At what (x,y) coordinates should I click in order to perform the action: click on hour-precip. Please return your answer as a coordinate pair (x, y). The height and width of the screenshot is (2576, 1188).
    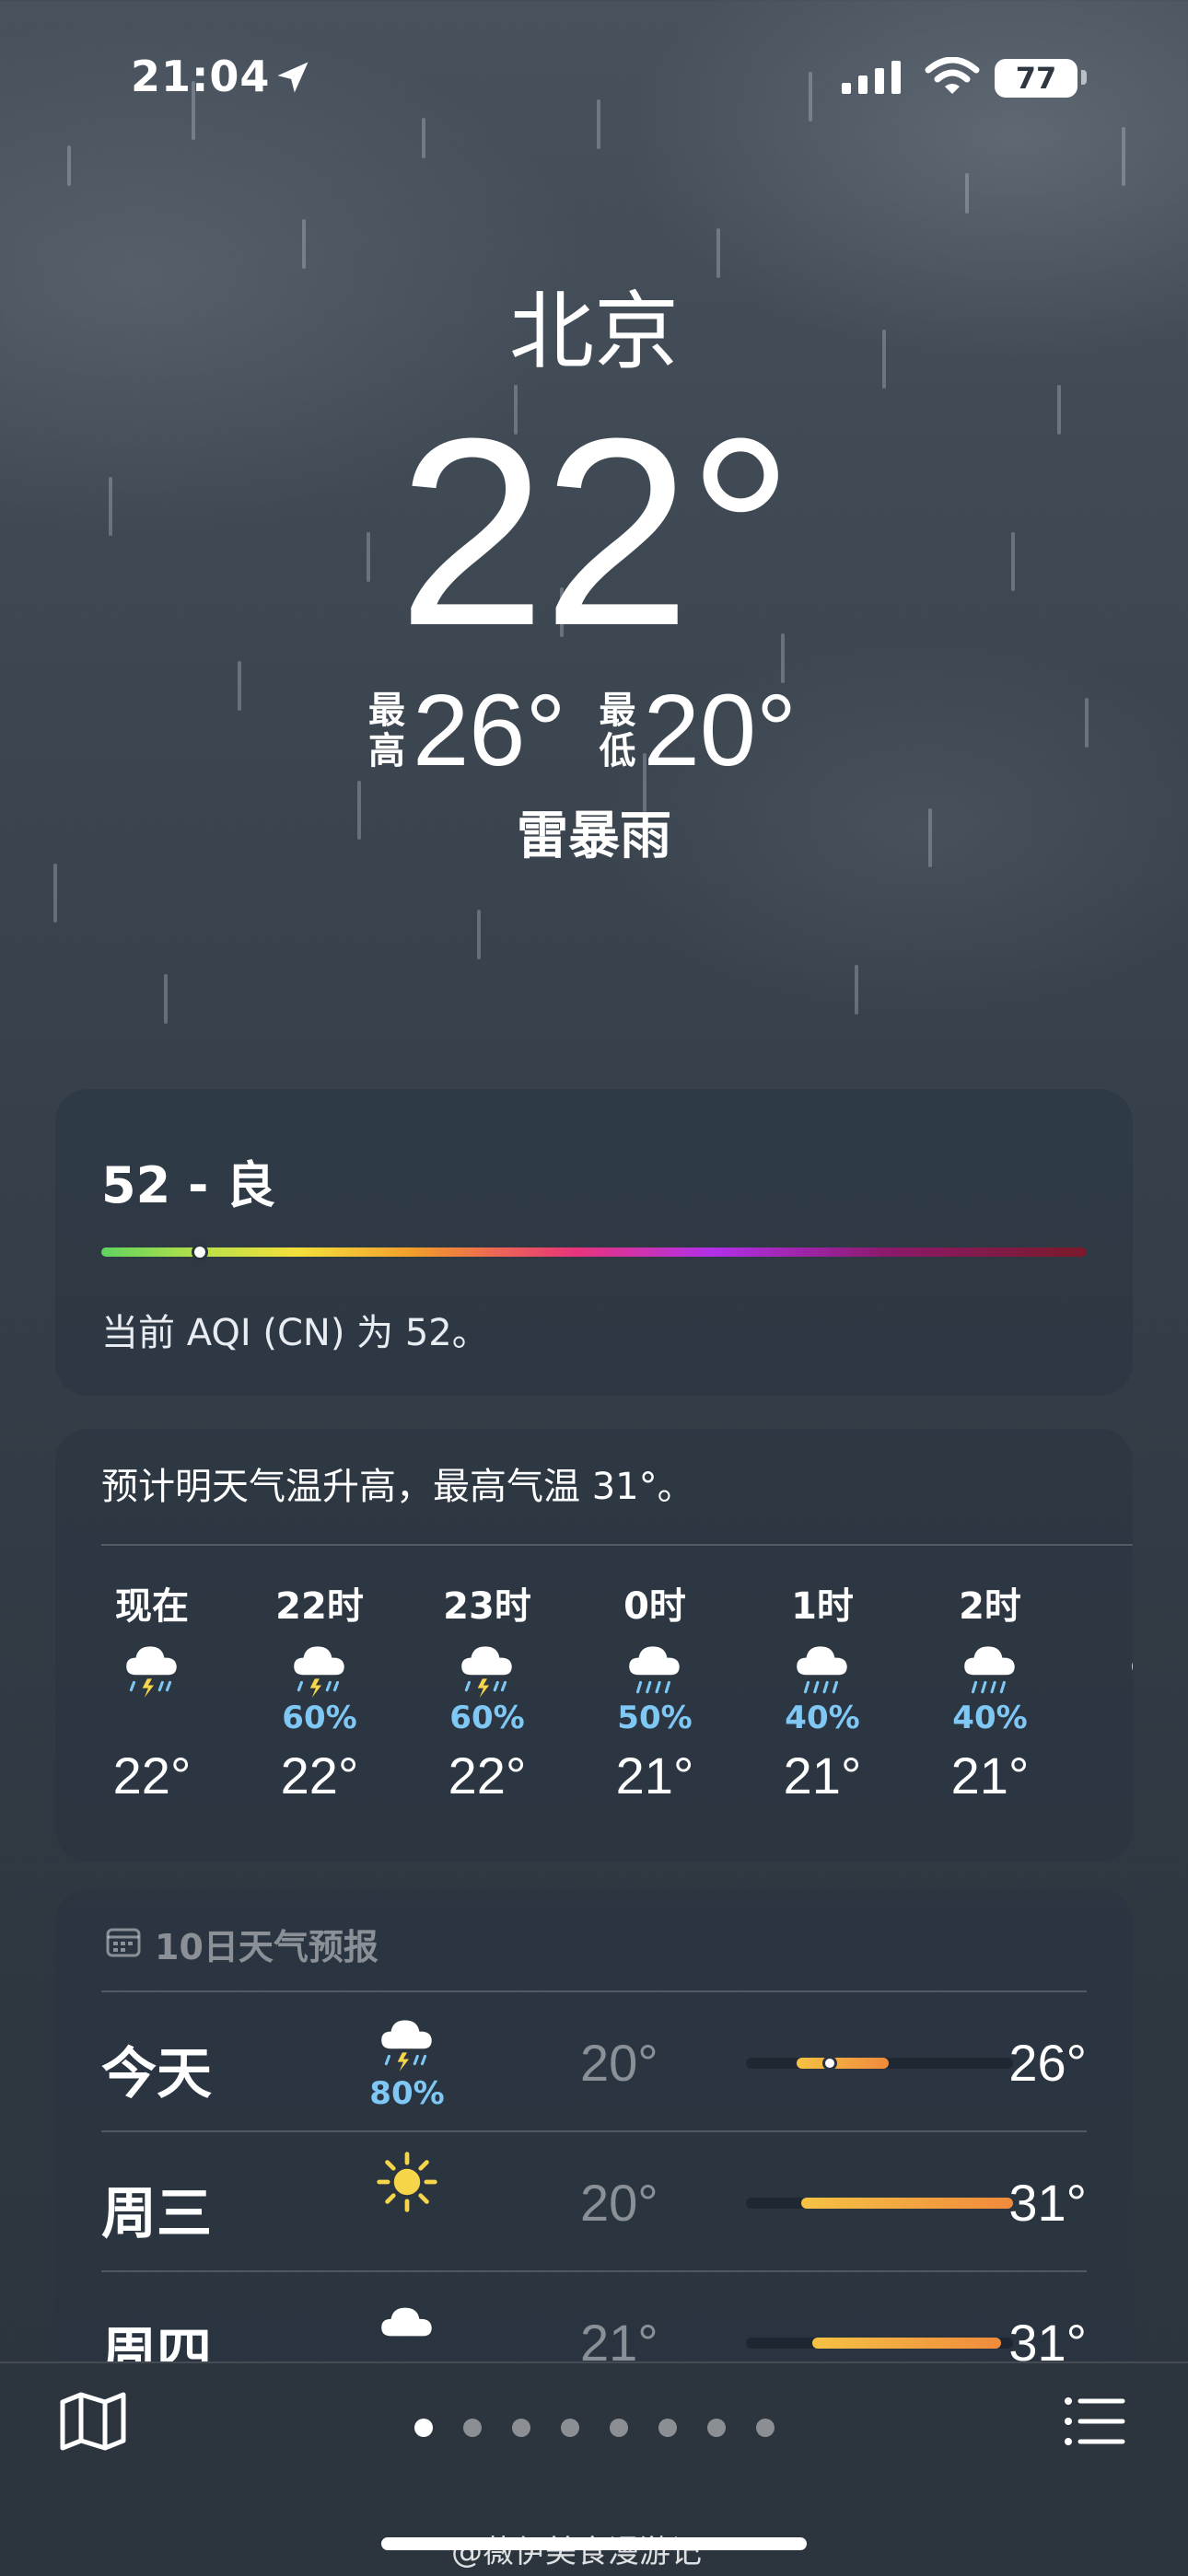
    Looking at the image, I should click on (152, 1719).